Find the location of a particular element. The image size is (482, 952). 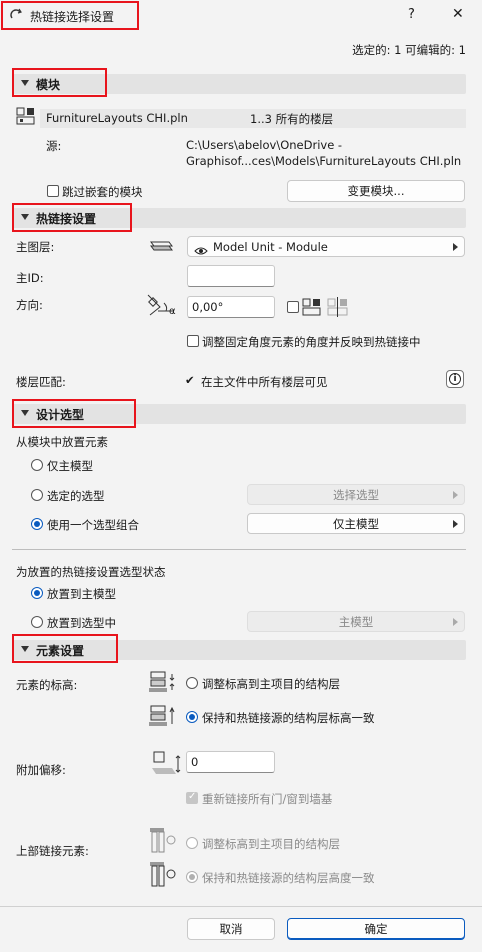

footer-divider is located at coordinates (241, 906).